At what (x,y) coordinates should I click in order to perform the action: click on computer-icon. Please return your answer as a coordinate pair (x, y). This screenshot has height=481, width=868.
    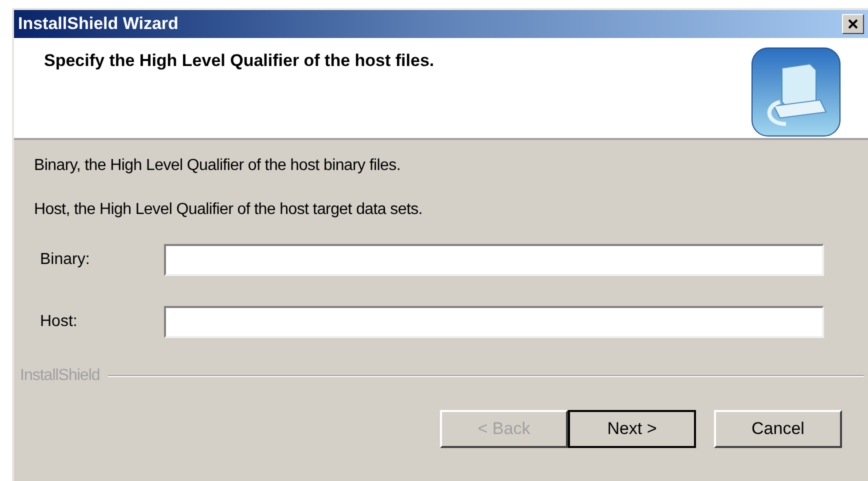
    Looking at the image, I should click on (796, 92).